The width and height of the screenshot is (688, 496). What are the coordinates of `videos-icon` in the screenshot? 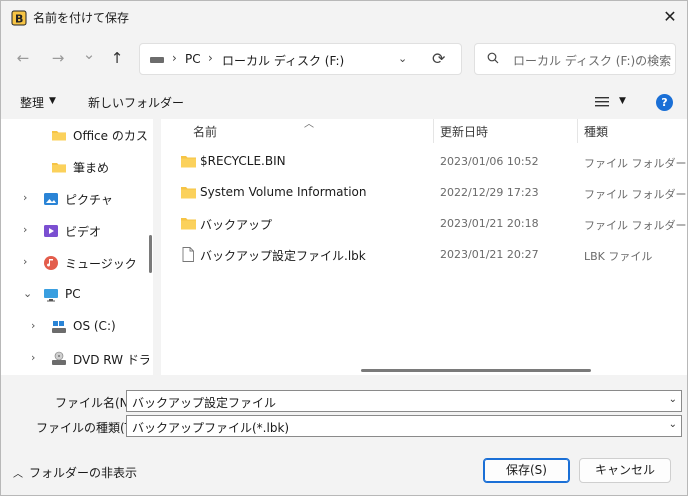 It's located at (51, 231).